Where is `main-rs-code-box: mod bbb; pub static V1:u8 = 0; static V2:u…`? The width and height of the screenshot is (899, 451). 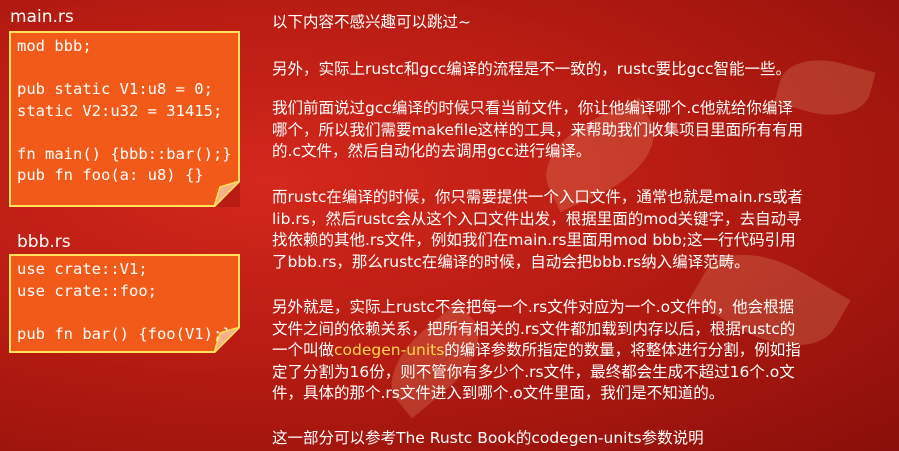
main-rs-code-box: mod bbb; pub static V1:u8 = 0; static V2:u… is located at coordinates (124, 119).